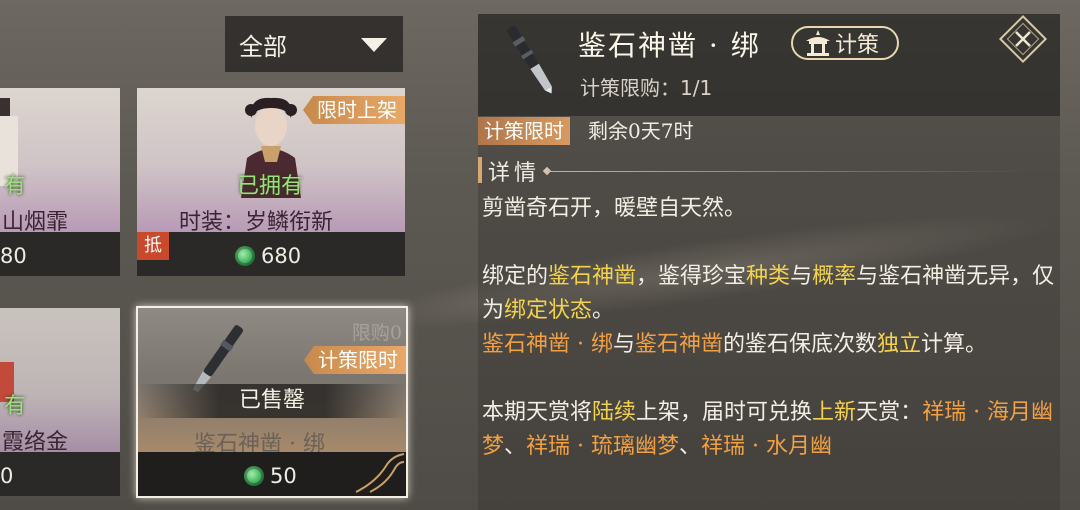 The image size is (1080, 510). What do you see at coordinates (283, 476) in the screenshot?
I see `price-value: 50` at bounding box center [283, 476].